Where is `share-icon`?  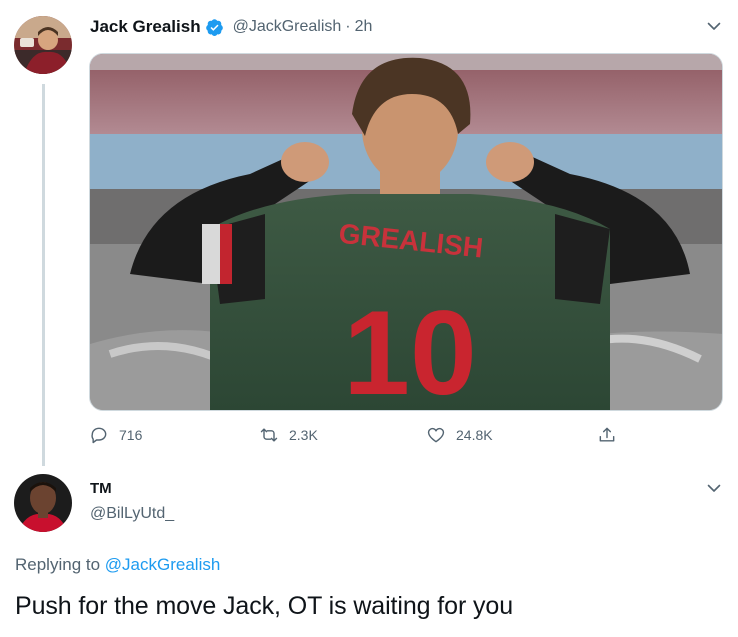
share-icon is located at coordinates (607, 434).